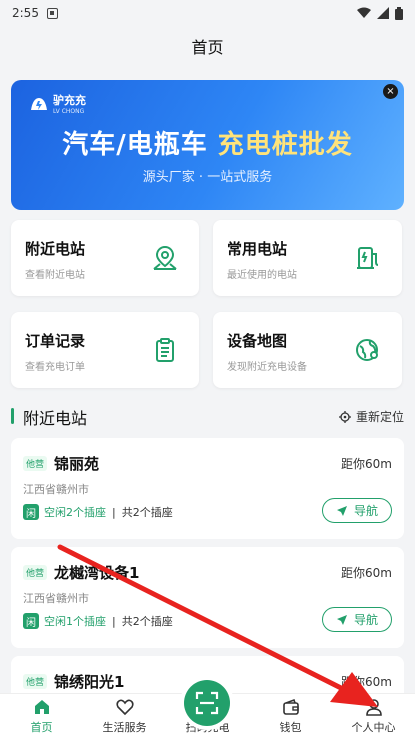  Describe the element at coordinates (39, 103) in the screenshot. I see `brand-logo-icon` at that location.